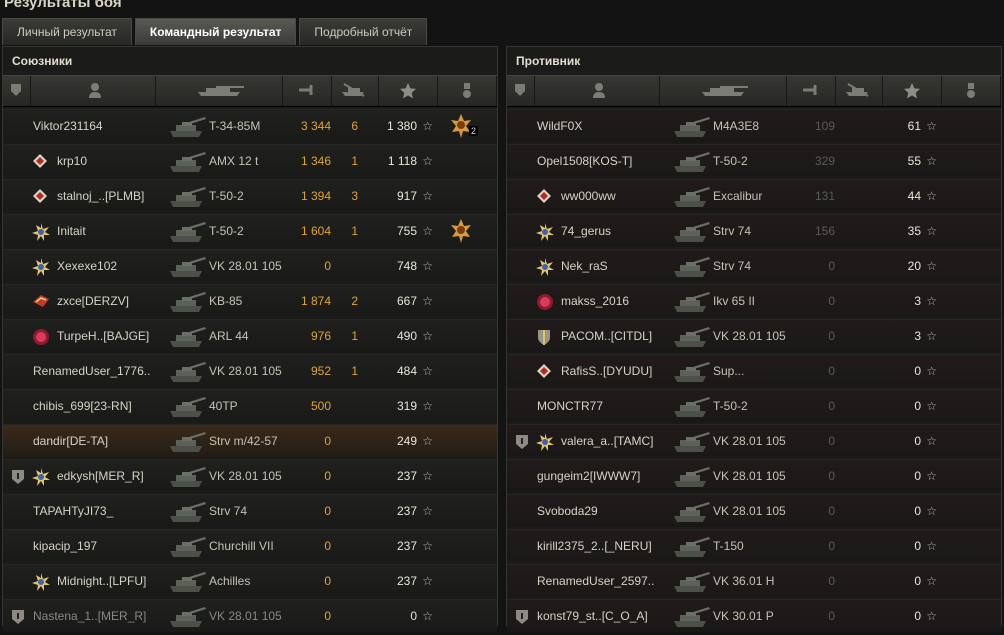 Image resolution: width=1004 pixels, height=635 pixels. Describe the element at coordinates (87, 266) in the screenshot. I see `player-name: Xexexe102` at that location.